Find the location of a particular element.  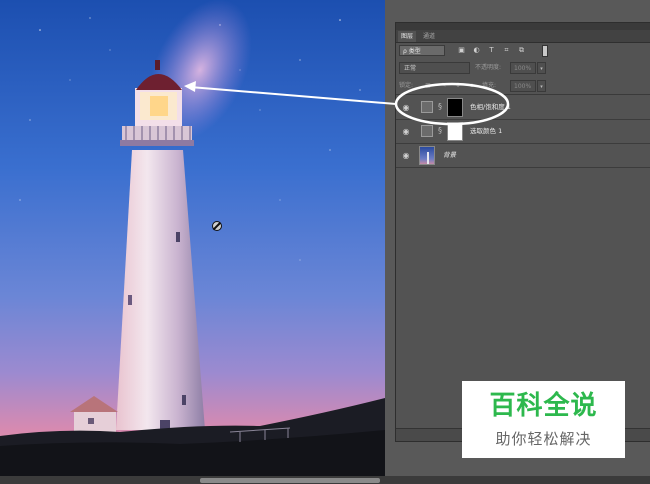

annotation-arrow-line is located at coordinates (293, 95).